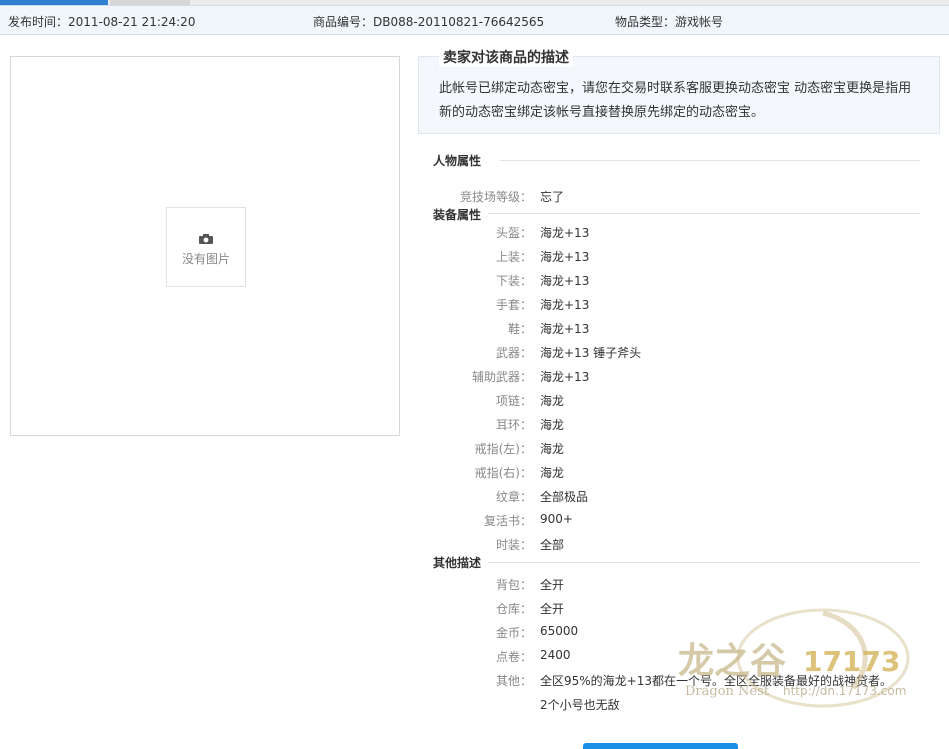 This screenshot has width=949, height=749. I want to click on row-label: 头盔：, so click(513, 233).